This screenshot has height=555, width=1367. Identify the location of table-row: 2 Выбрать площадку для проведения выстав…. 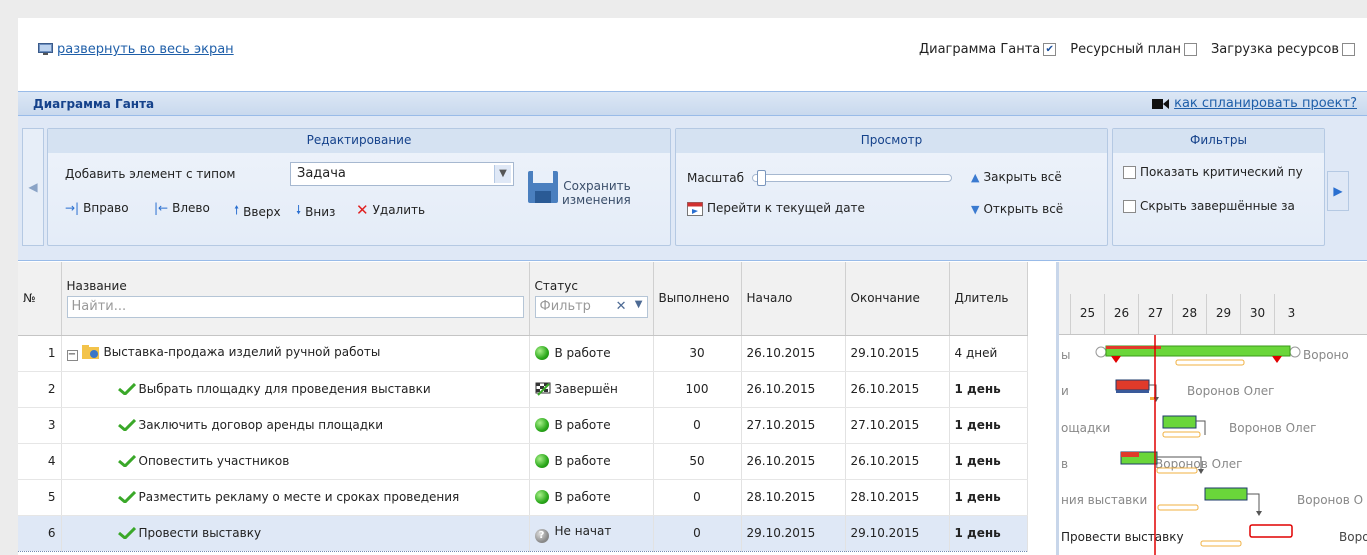
(523, 389).